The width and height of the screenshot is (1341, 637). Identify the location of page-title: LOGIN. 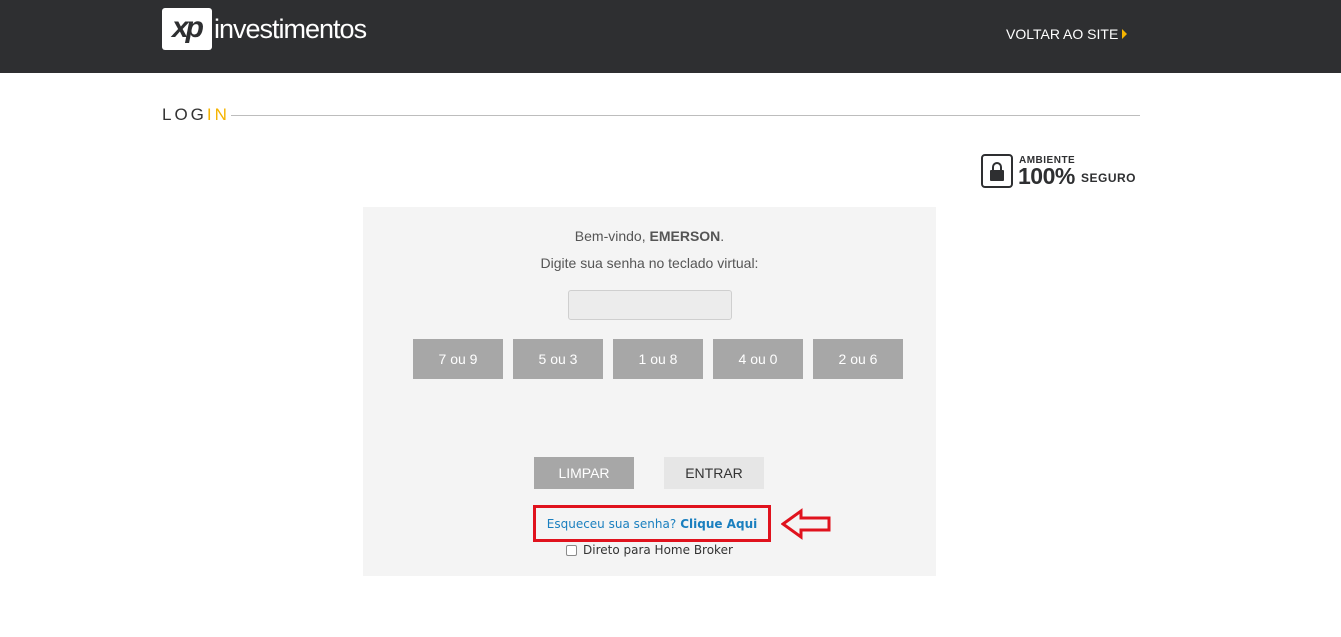
(196, 115).